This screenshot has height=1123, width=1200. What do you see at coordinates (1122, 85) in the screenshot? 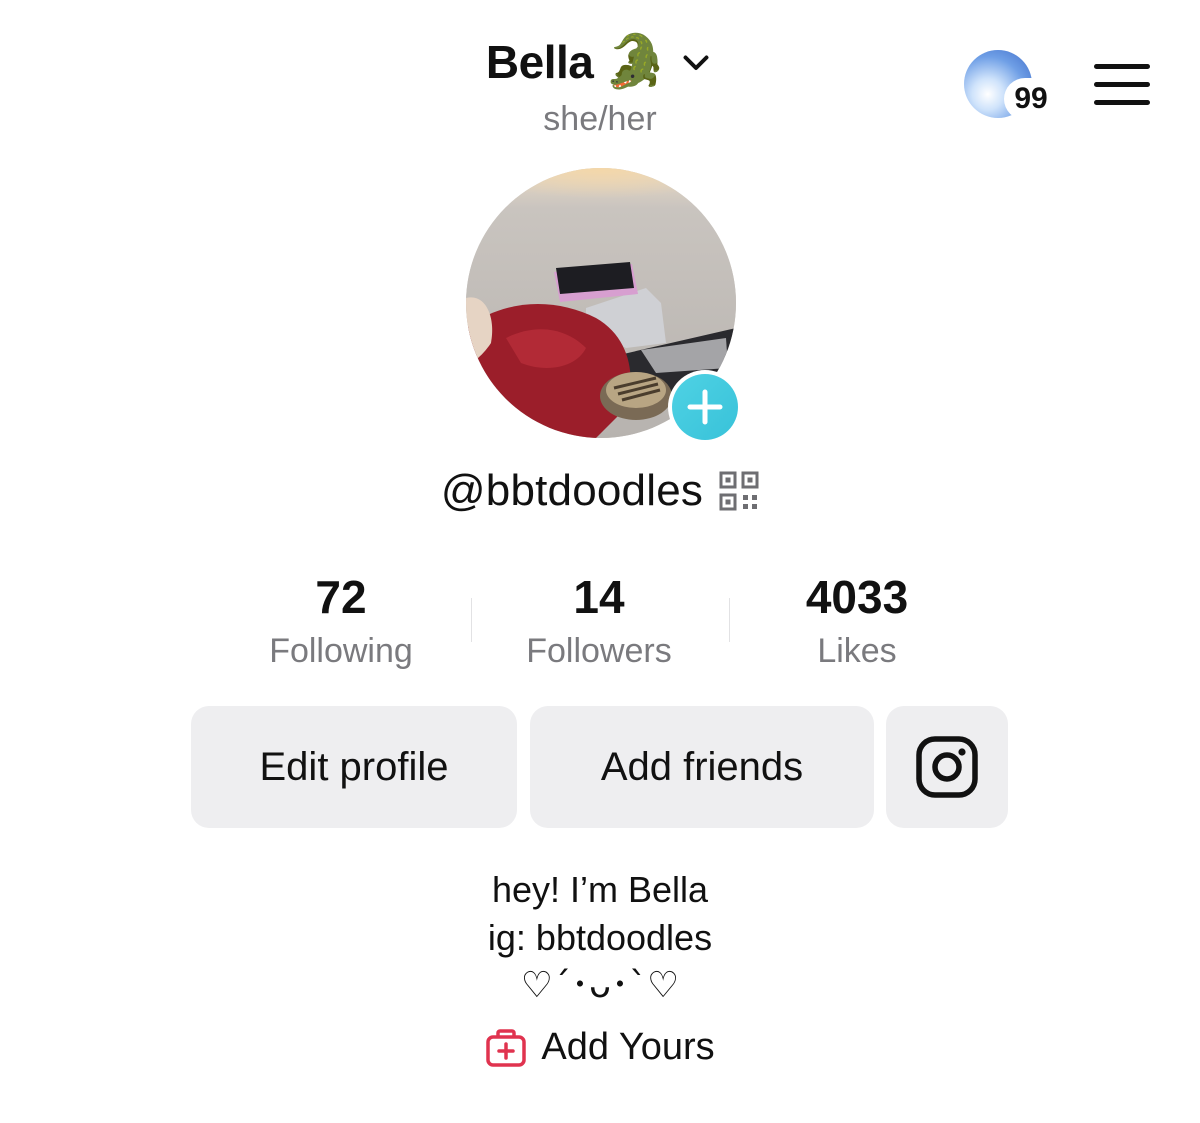
I see `hamburger-menu-icon` at bounding box center [1122, 85].